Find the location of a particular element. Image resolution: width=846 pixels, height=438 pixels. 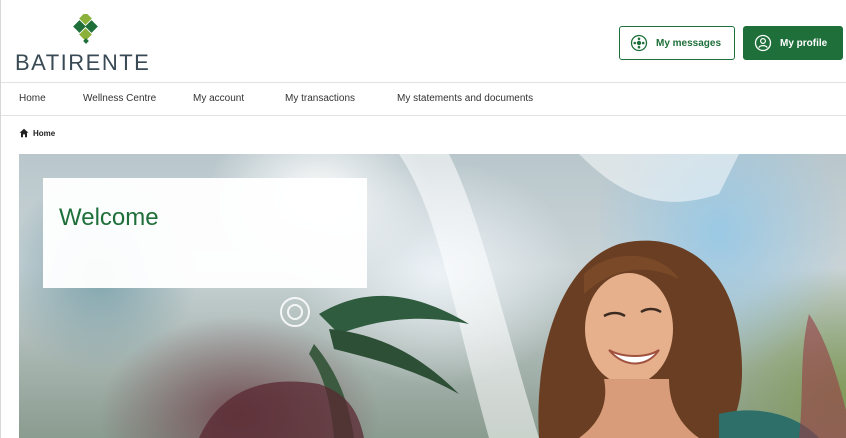

breadcrumb-home: Home is located at coordinates (44, 133).